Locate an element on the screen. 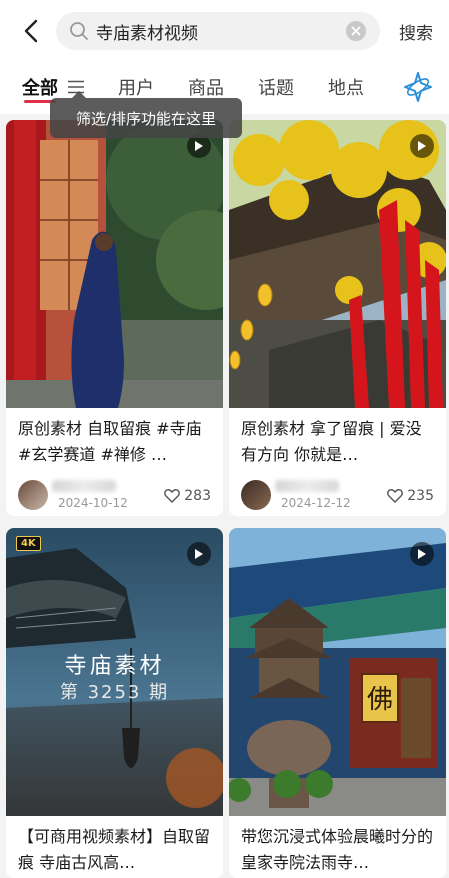 The width and height of the screenshot is (449, 878). close-icon is located at coordinates (356, 31).